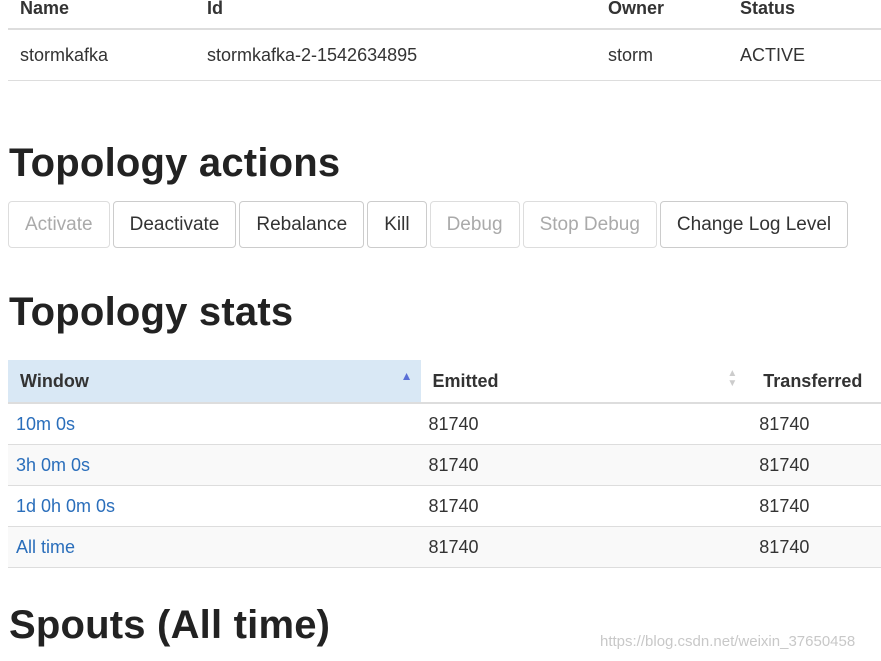  What do you see at coordinates (406, 376) in the screenshot?
I see `sort-ascending-icon: ▲` at bounding box center [406, 376].